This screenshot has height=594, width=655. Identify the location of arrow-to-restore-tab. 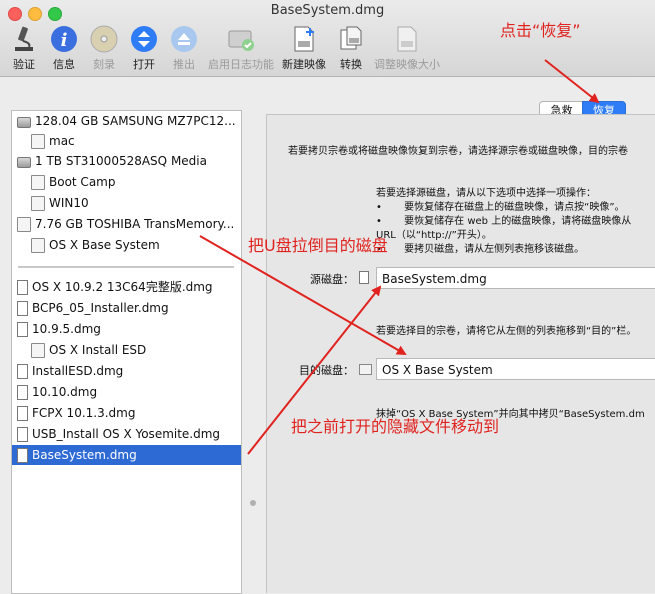
(572, 81).